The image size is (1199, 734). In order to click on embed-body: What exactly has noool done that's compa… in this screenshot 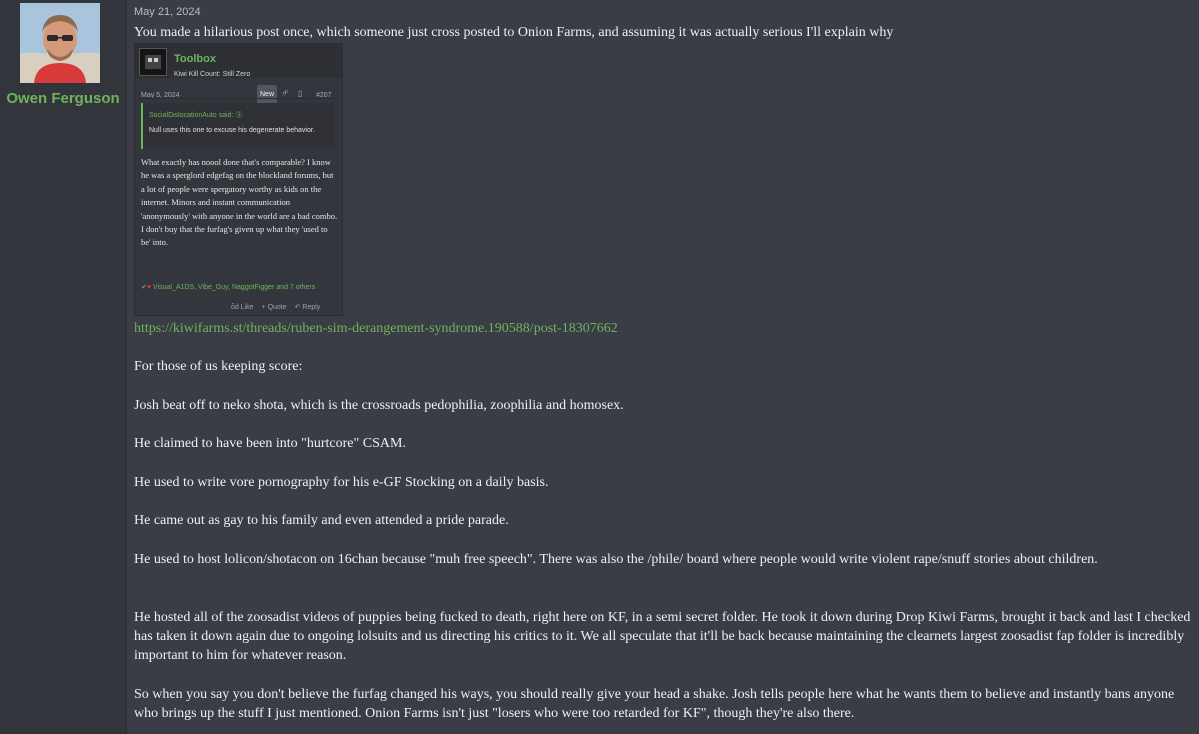, I will do `click(239, 202)`.